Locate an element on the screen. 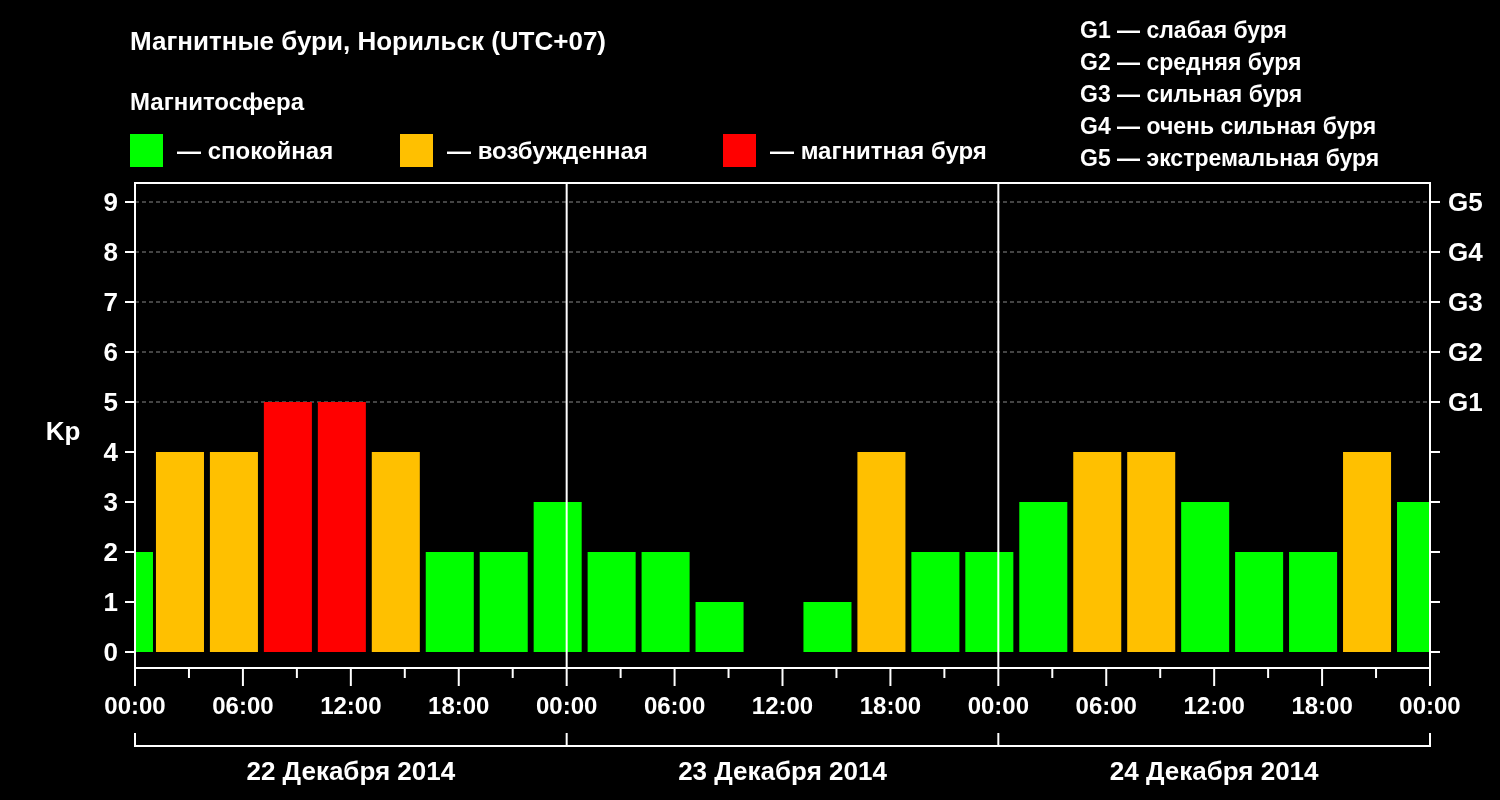 Image resolution: width=1500 pixels, height=800 pixels. legend-title: Магнитосфера is located at coordinates (217, 101).